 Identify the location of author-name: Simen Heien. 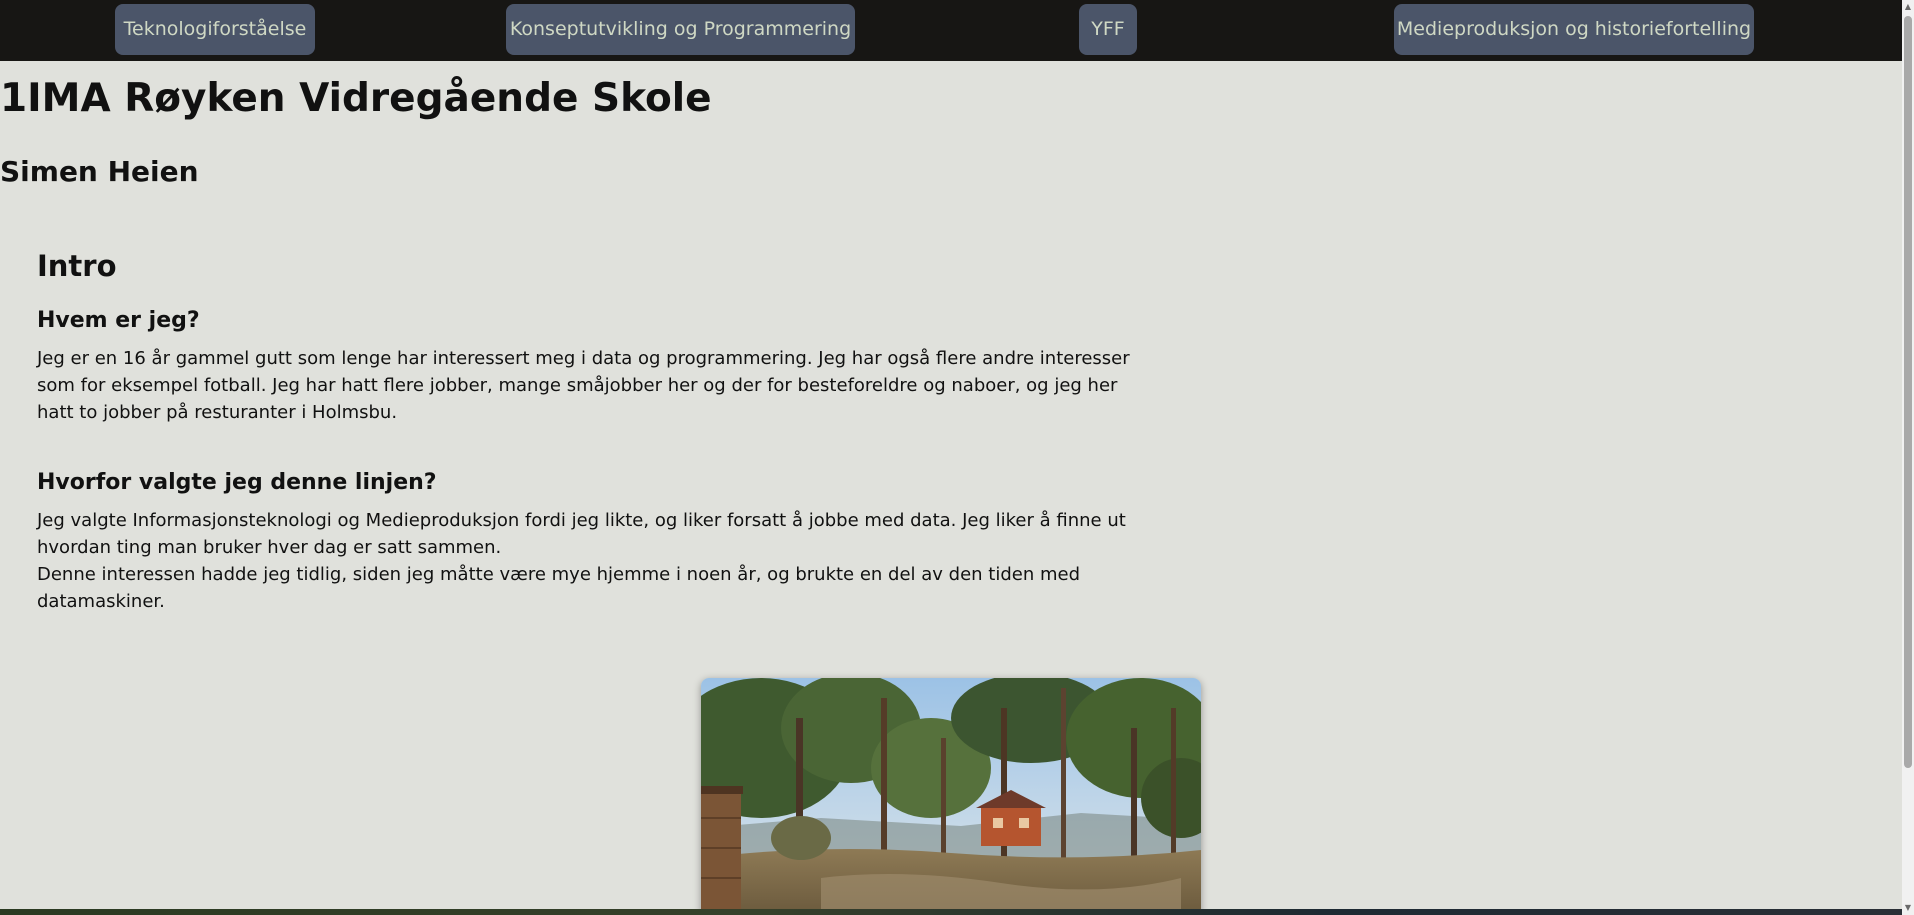
(99, 171).